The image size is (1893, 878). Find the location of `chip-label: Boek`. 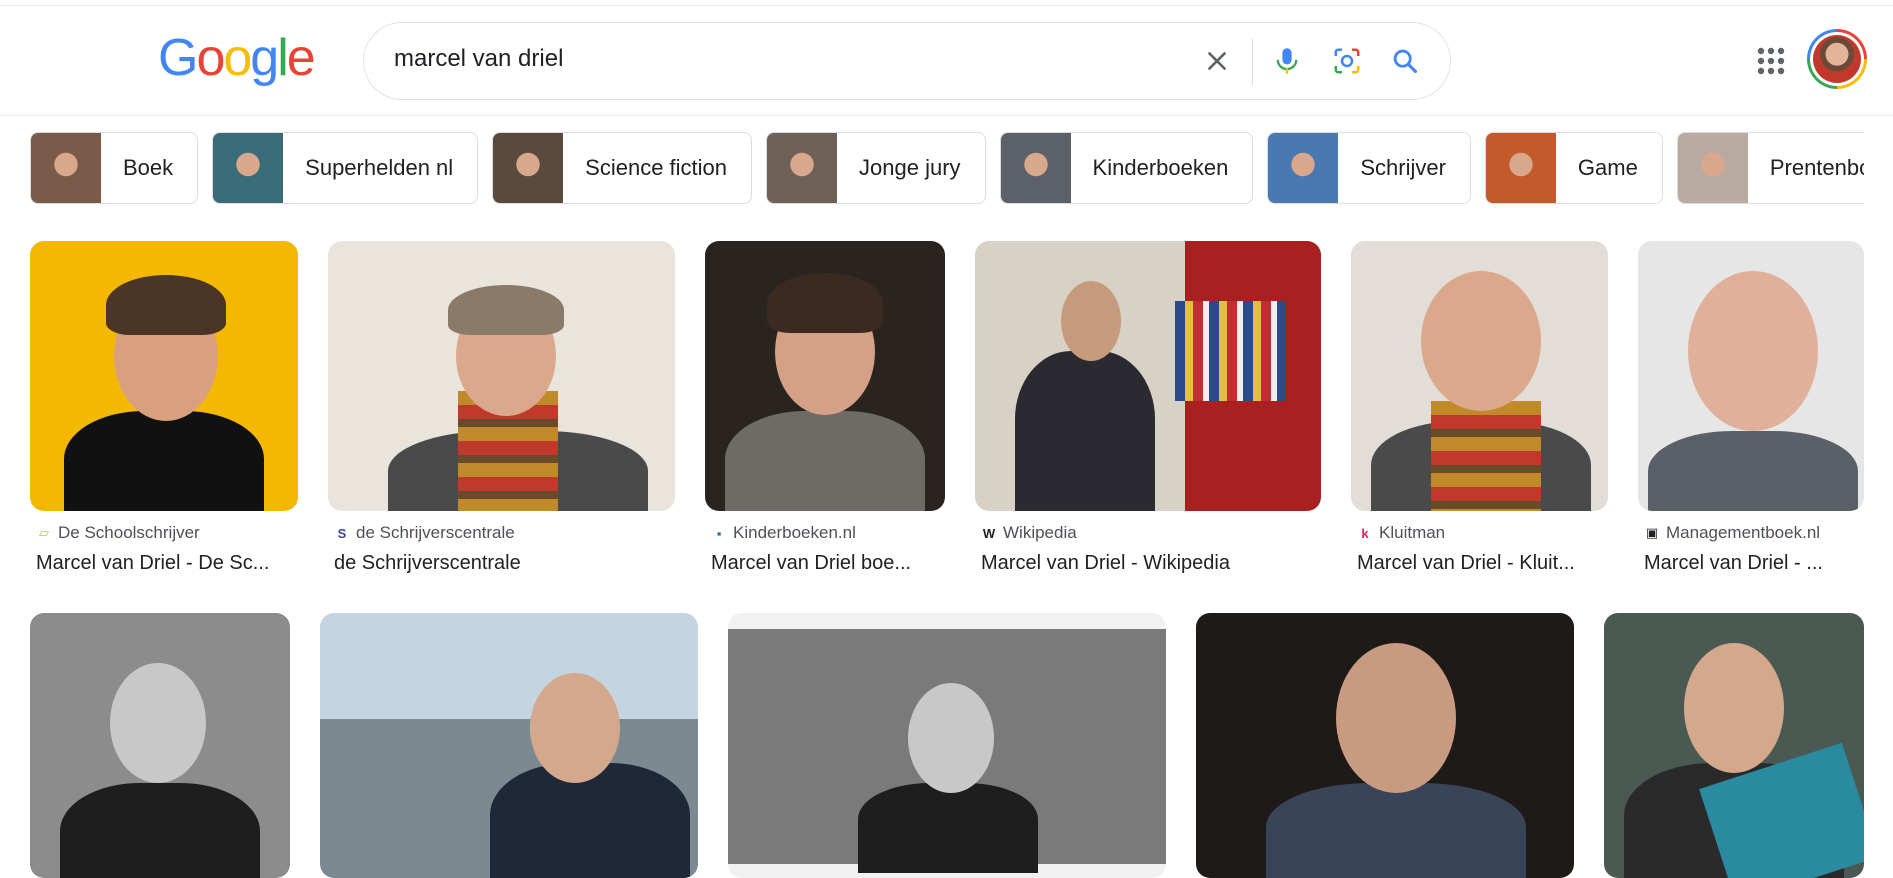

chip-label: Boek is located at coordinates (148, 167).